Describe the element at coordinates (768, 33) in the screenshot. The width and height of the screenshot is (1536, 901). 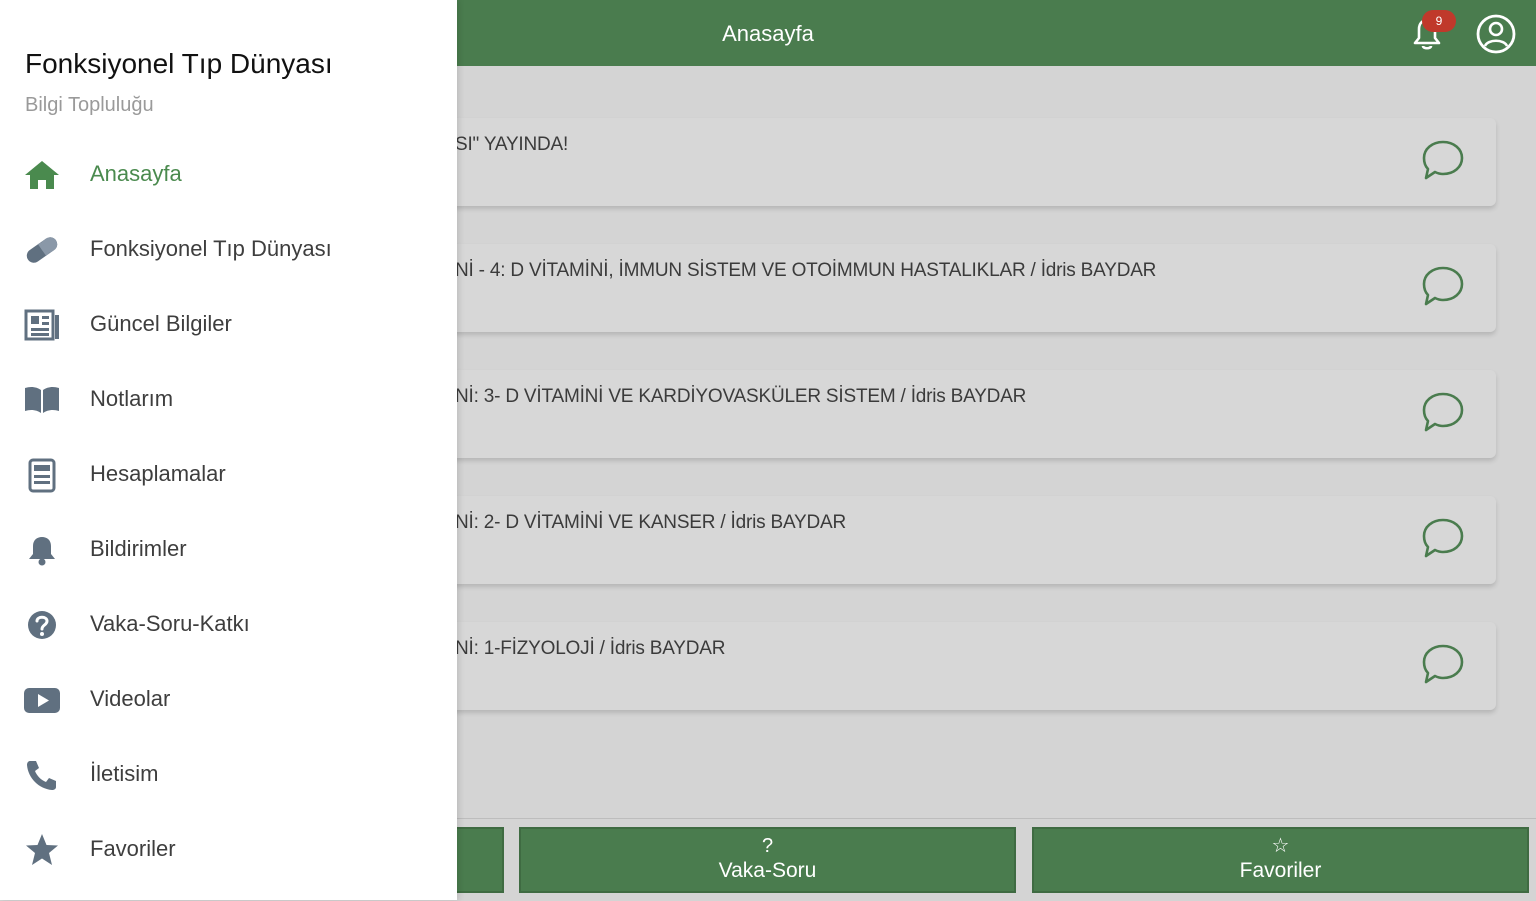
I see `page-title: Anasayfa` at that location.